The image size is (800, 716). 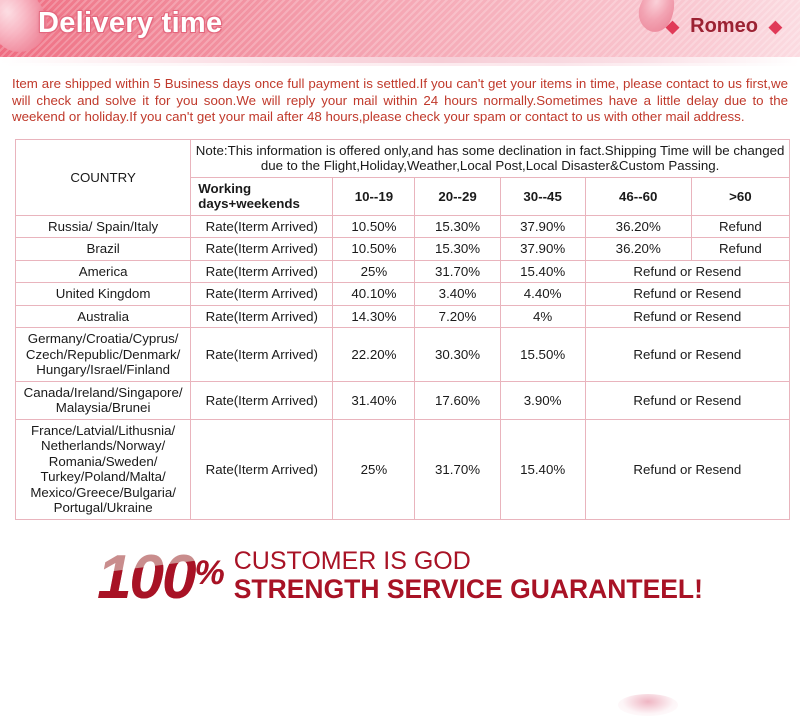 What do you see at coordinates (352, 561) in the screenshot?
I see `slogan-line-1: CUSTOMER IS GOD` at bounding box center [352, 561].